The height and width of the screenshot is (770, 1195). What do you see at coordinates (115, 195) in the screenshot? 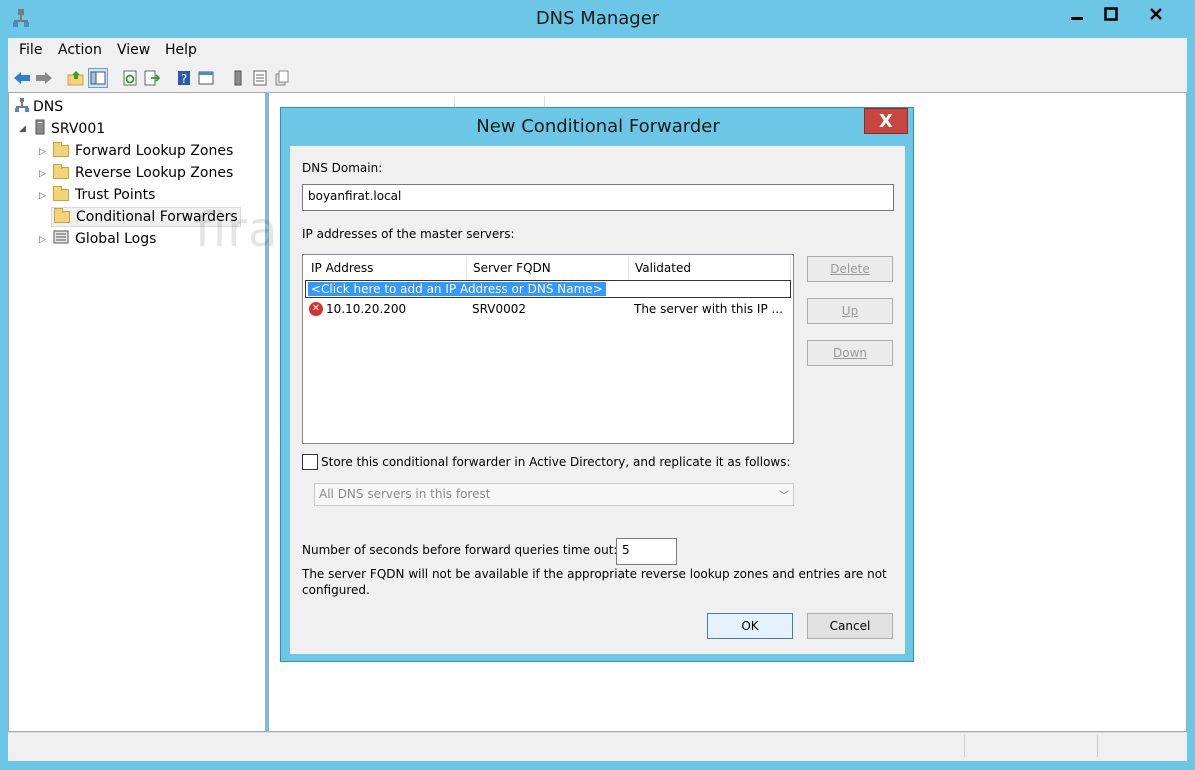
I see `tree-label: Trust Points` at bounding box center [115, 195].